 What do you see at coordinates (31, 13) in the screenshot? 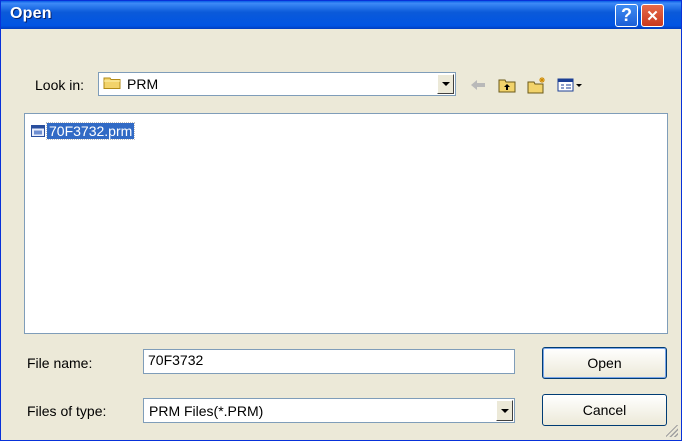
I see `dialog-title: Open` at bounding box center [31, 13].